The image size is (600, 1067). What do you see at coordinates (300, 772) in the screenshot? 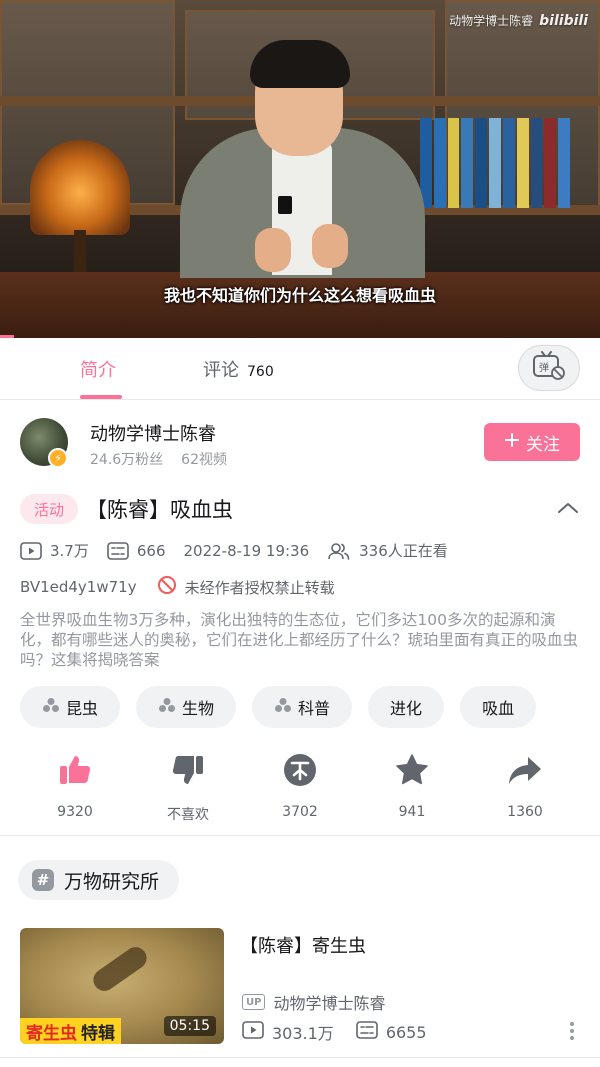
I see `coin-icon` at bounding box center [300, 772].